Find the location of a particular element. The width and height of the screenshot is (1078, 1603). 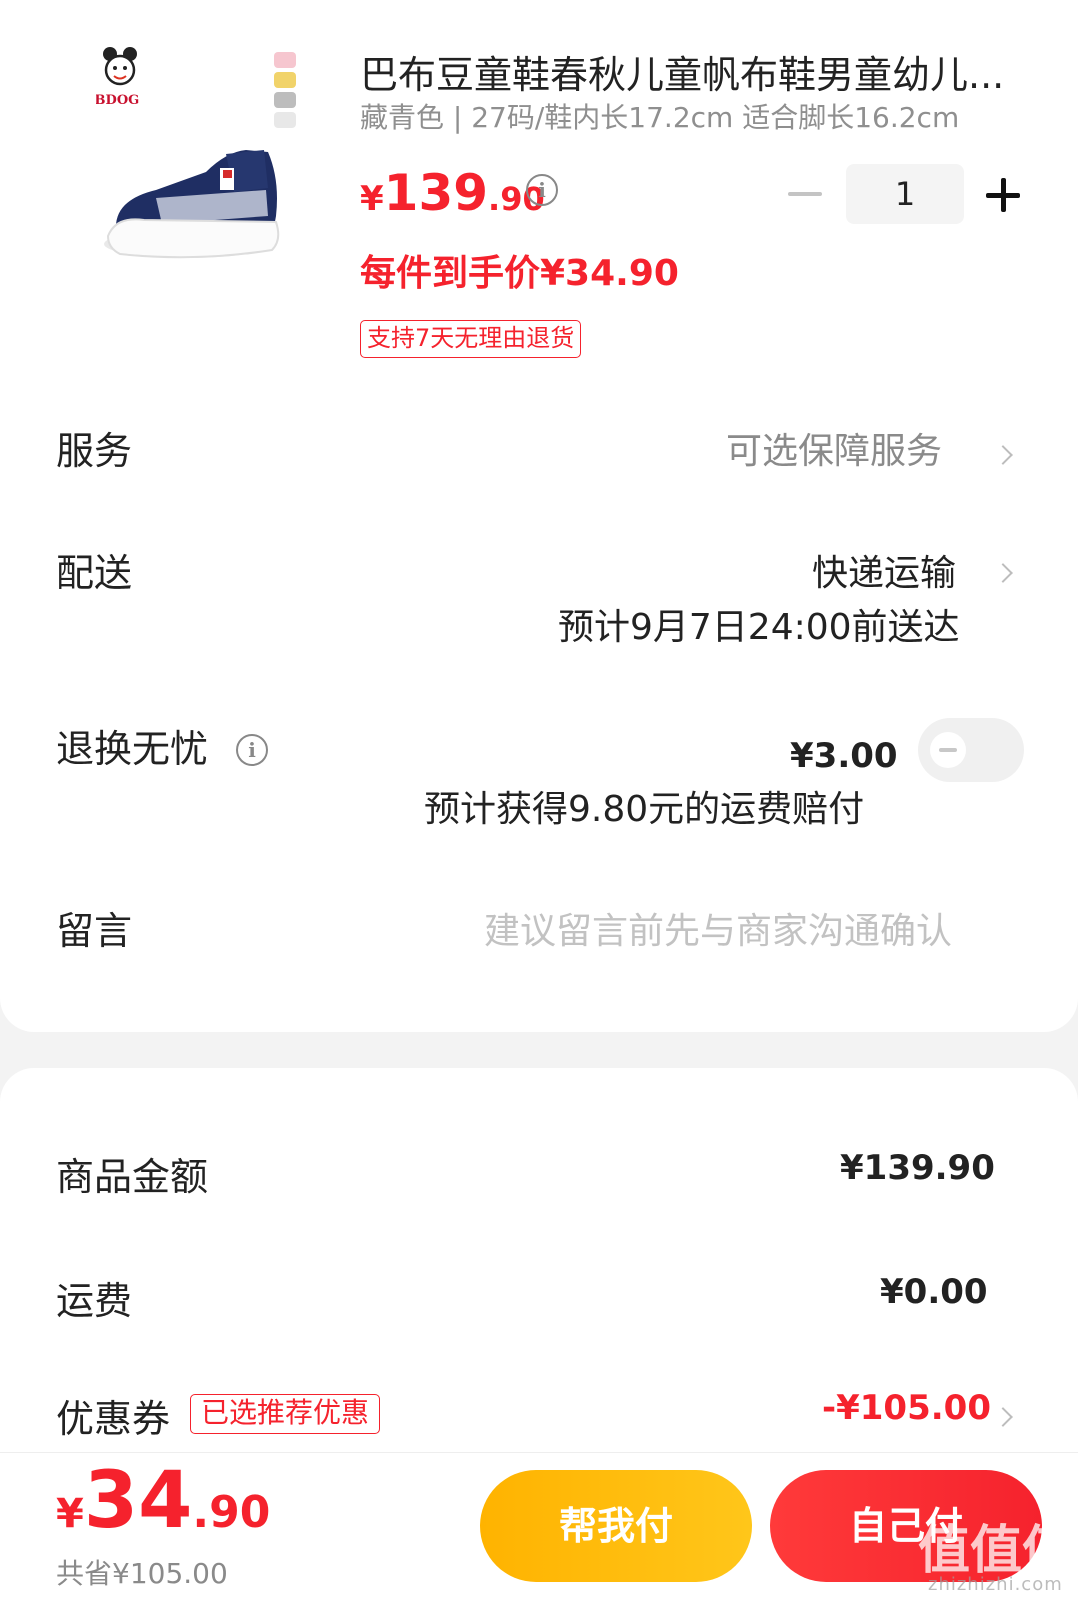

service-label: 服务 is located at coordinates (94, 451).